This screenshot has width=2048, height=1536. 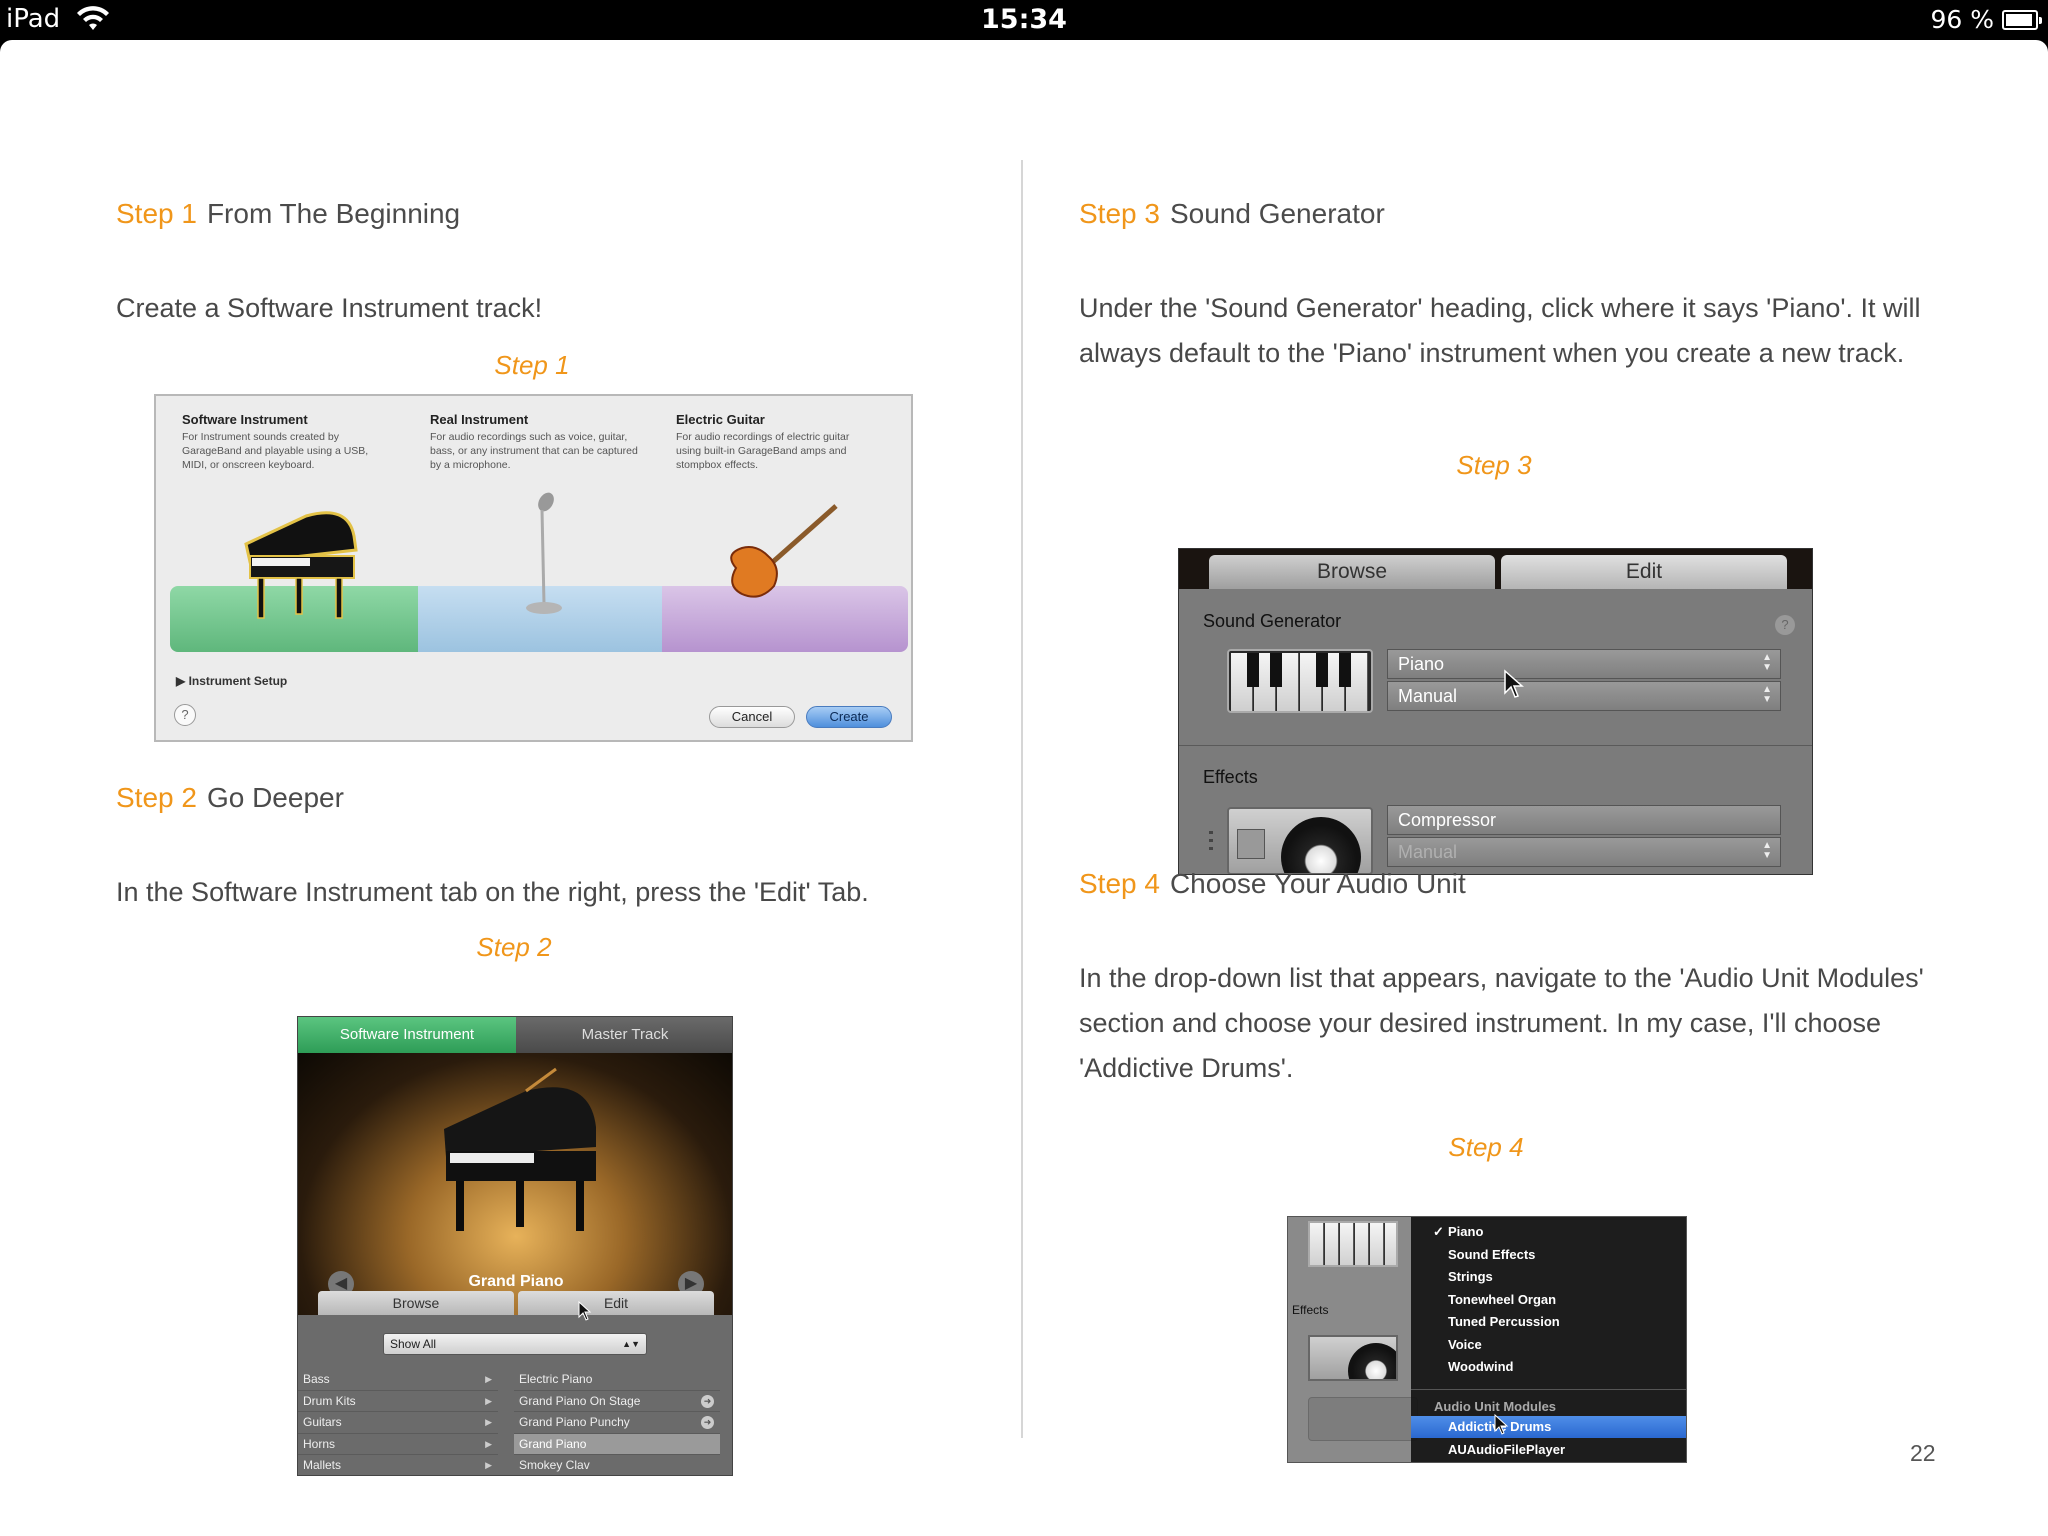 I want to click on effect-select: Compressor, so click(x=1584, y=820).